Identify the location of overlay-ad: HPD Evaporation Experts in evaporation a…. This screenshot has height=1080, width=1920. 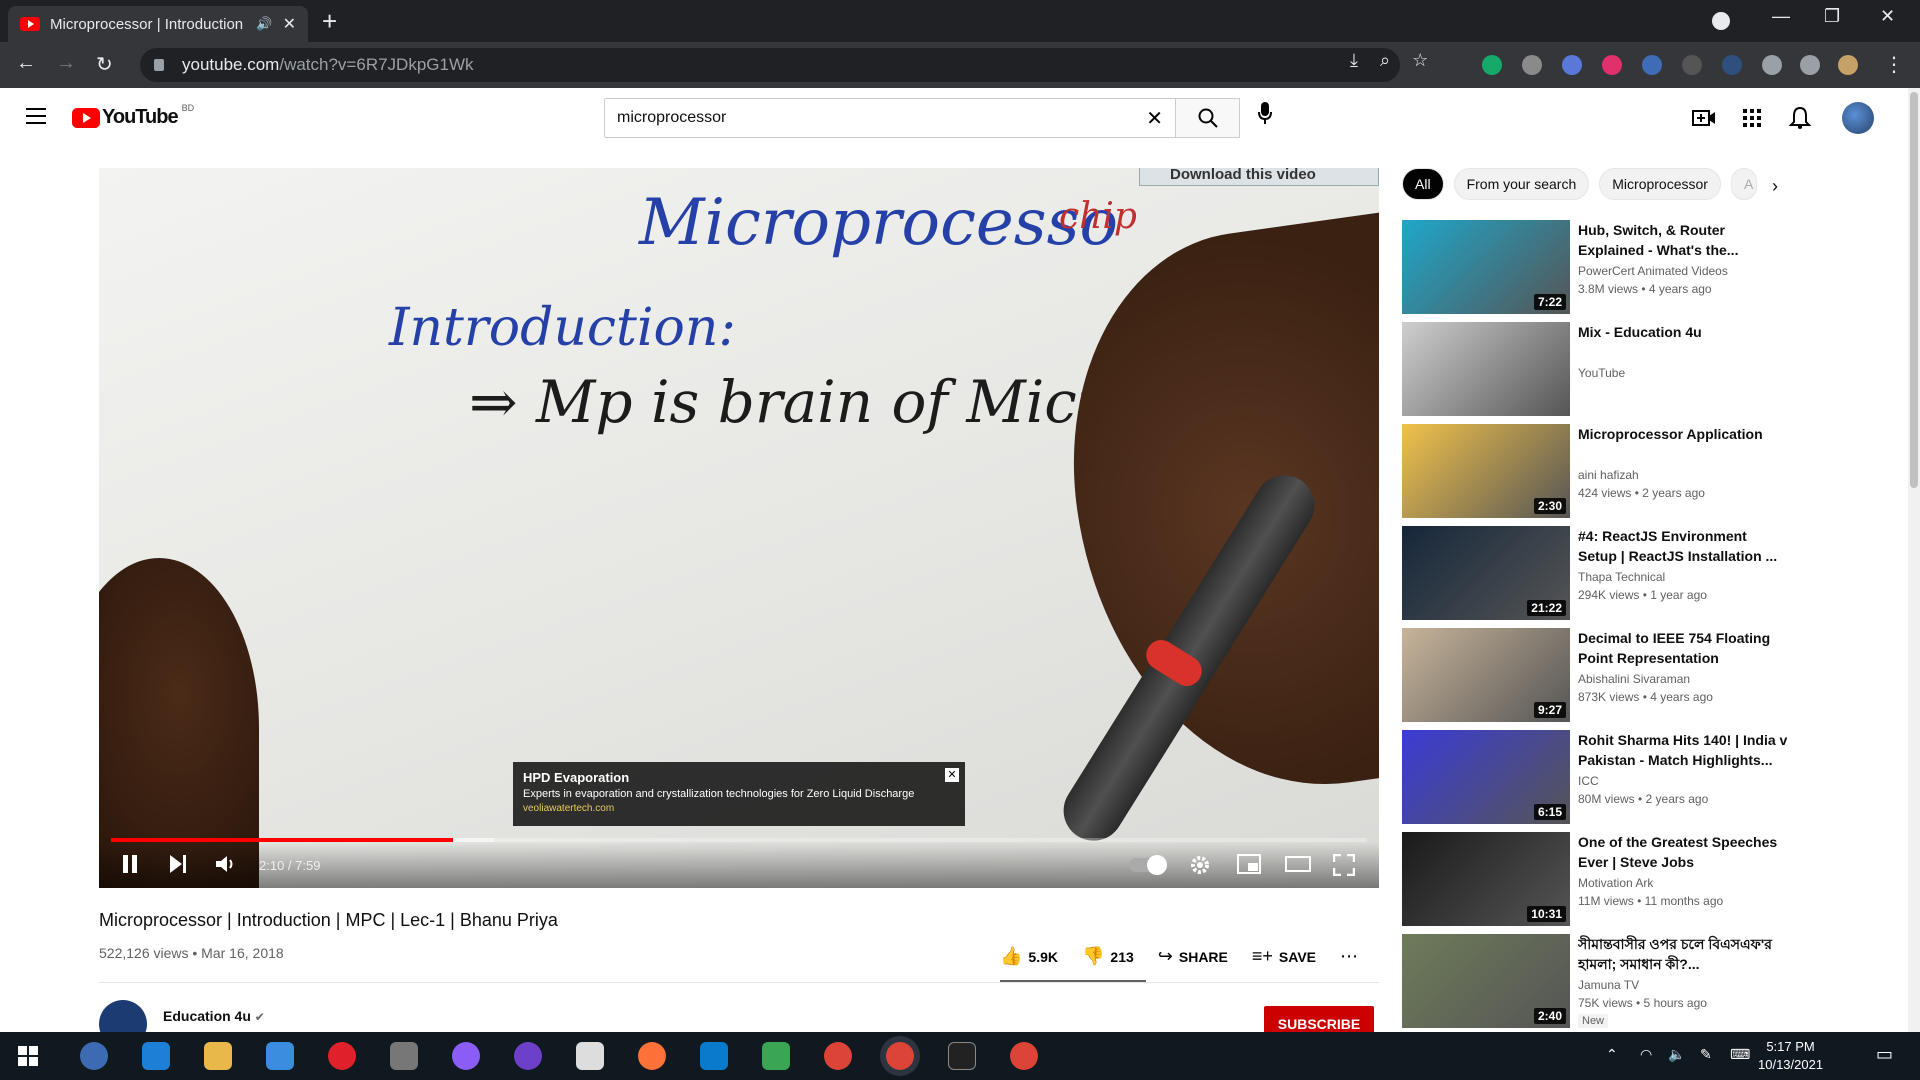
(739, 794).